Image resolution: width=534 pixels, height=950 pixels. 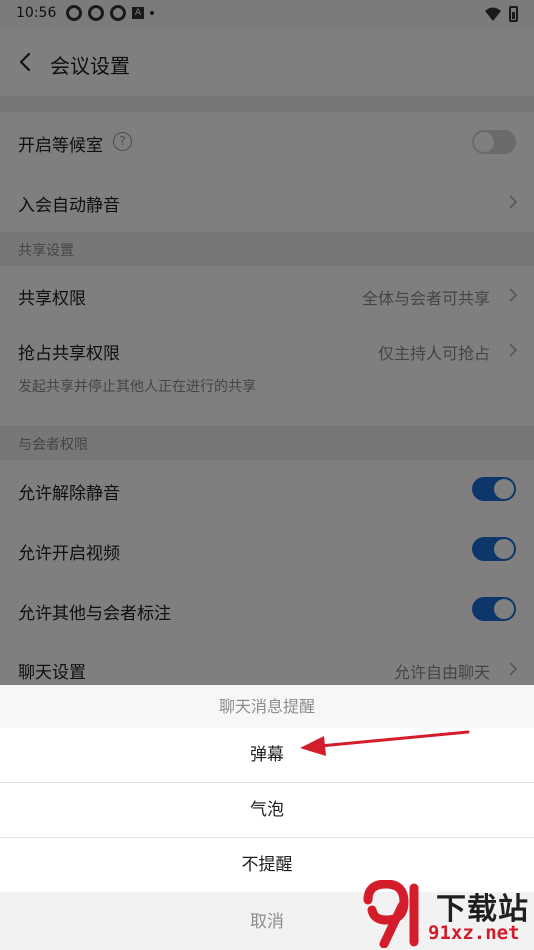 What do you see at coordinates (385, 743) in the screenshot?
I see `red-arrow-annotation-icon` at bounding box center [385, 743].